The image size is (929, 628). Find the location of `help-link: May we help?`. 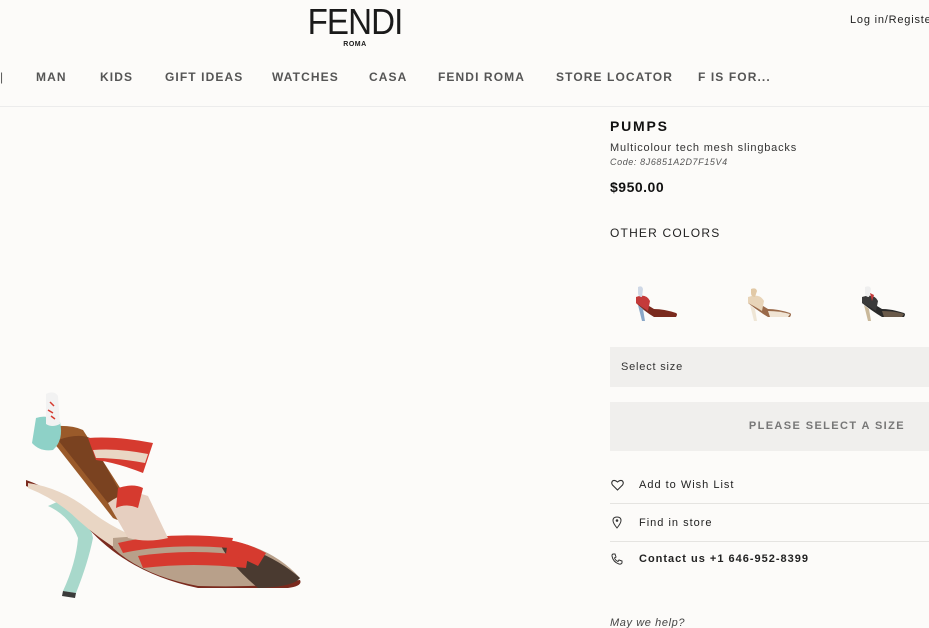

help-link: May we help? is located at coordinates (647, 622).